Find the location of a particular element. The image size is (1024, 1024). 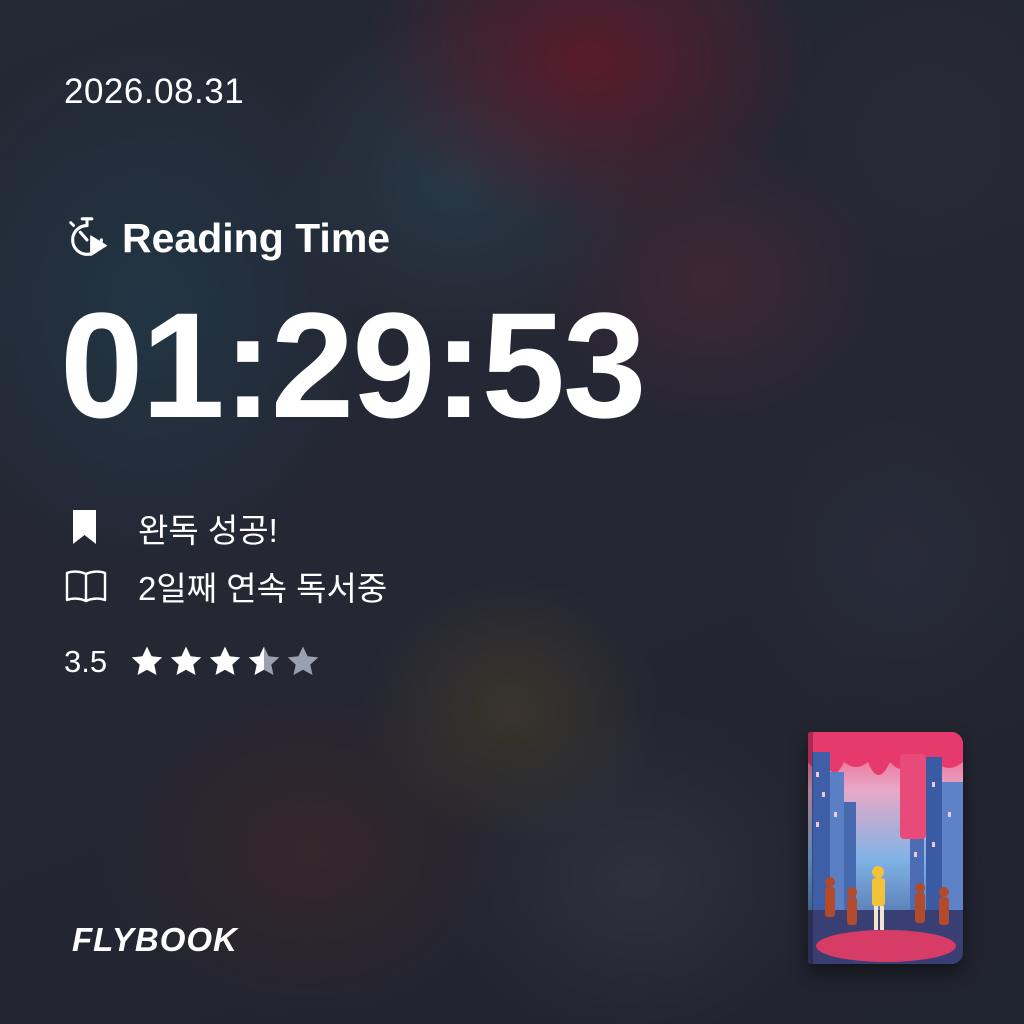

reading-streak-text: 2일째 연속 독서중 is located at coordinates (263, 588).